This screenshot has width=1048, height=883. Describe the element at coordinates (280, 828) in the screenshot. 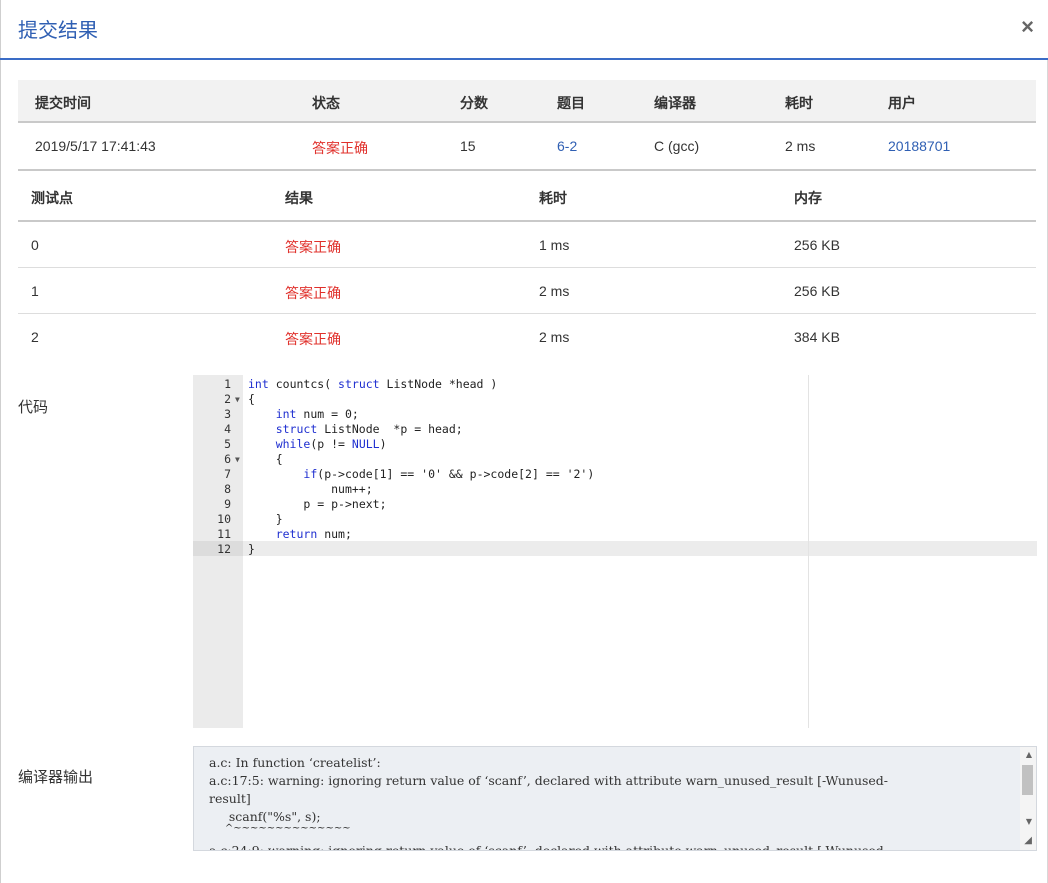

I see `compiler-output-line: ^~~~~~~~~~~~~~~` at that location.